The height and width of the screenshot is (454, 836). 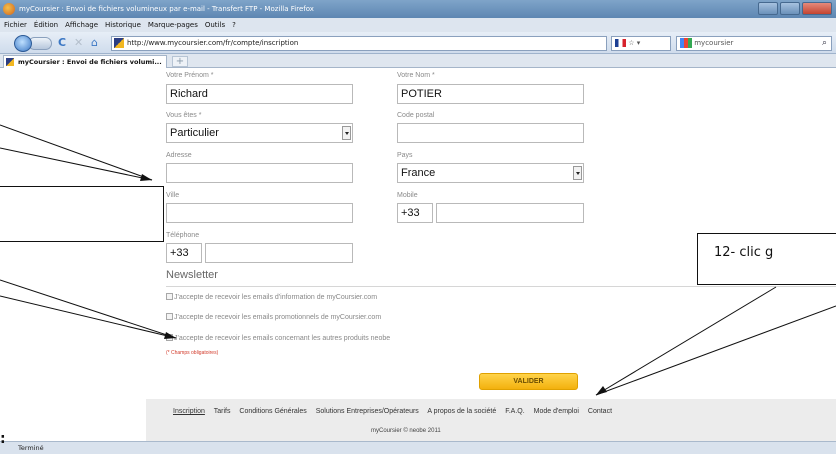 I want to click on annotation-colon-mark: :, so click(x=3, y=439).